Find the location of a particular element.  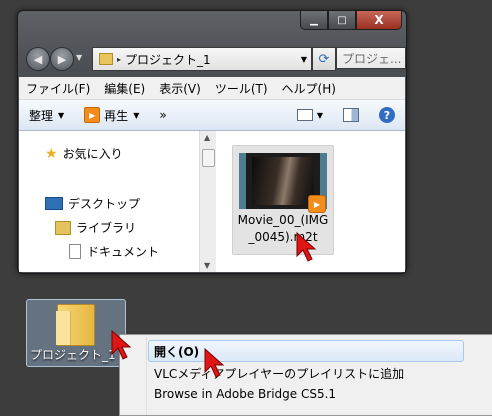

play-button: ▶ 再生 ▼ is located at coordinates (111, 115).